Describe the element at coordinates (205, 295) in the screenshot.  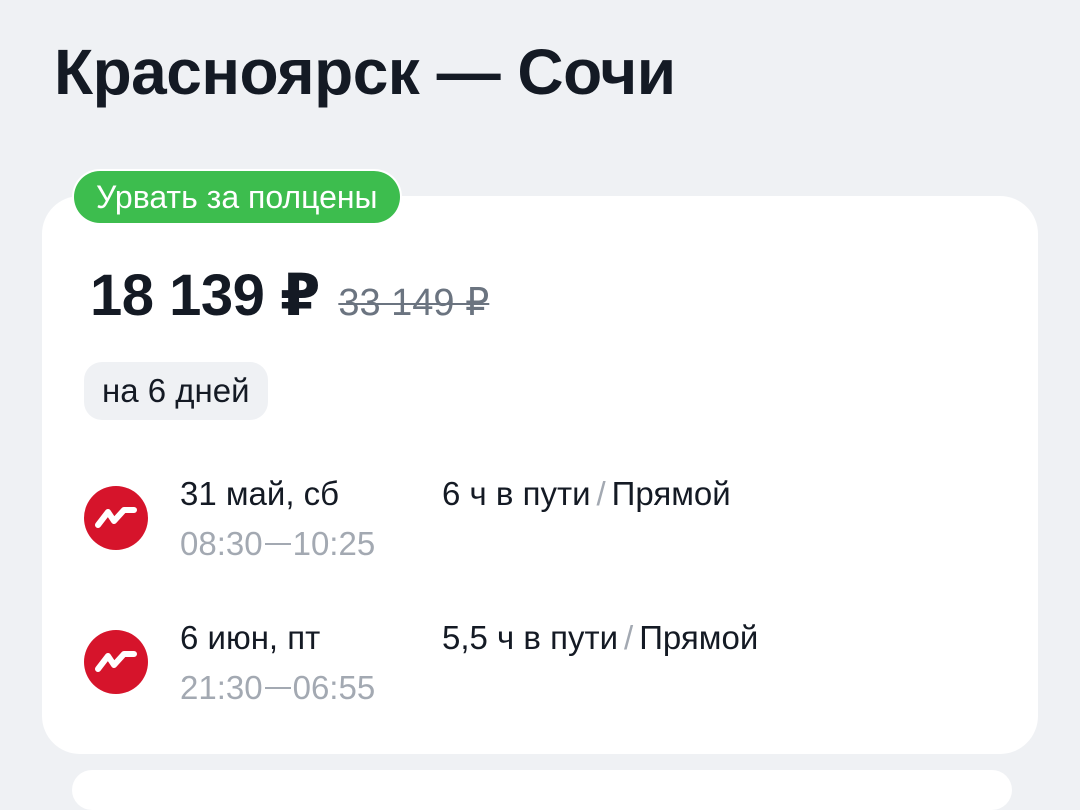
I see `current-price: 18 139 ₽` at that location.